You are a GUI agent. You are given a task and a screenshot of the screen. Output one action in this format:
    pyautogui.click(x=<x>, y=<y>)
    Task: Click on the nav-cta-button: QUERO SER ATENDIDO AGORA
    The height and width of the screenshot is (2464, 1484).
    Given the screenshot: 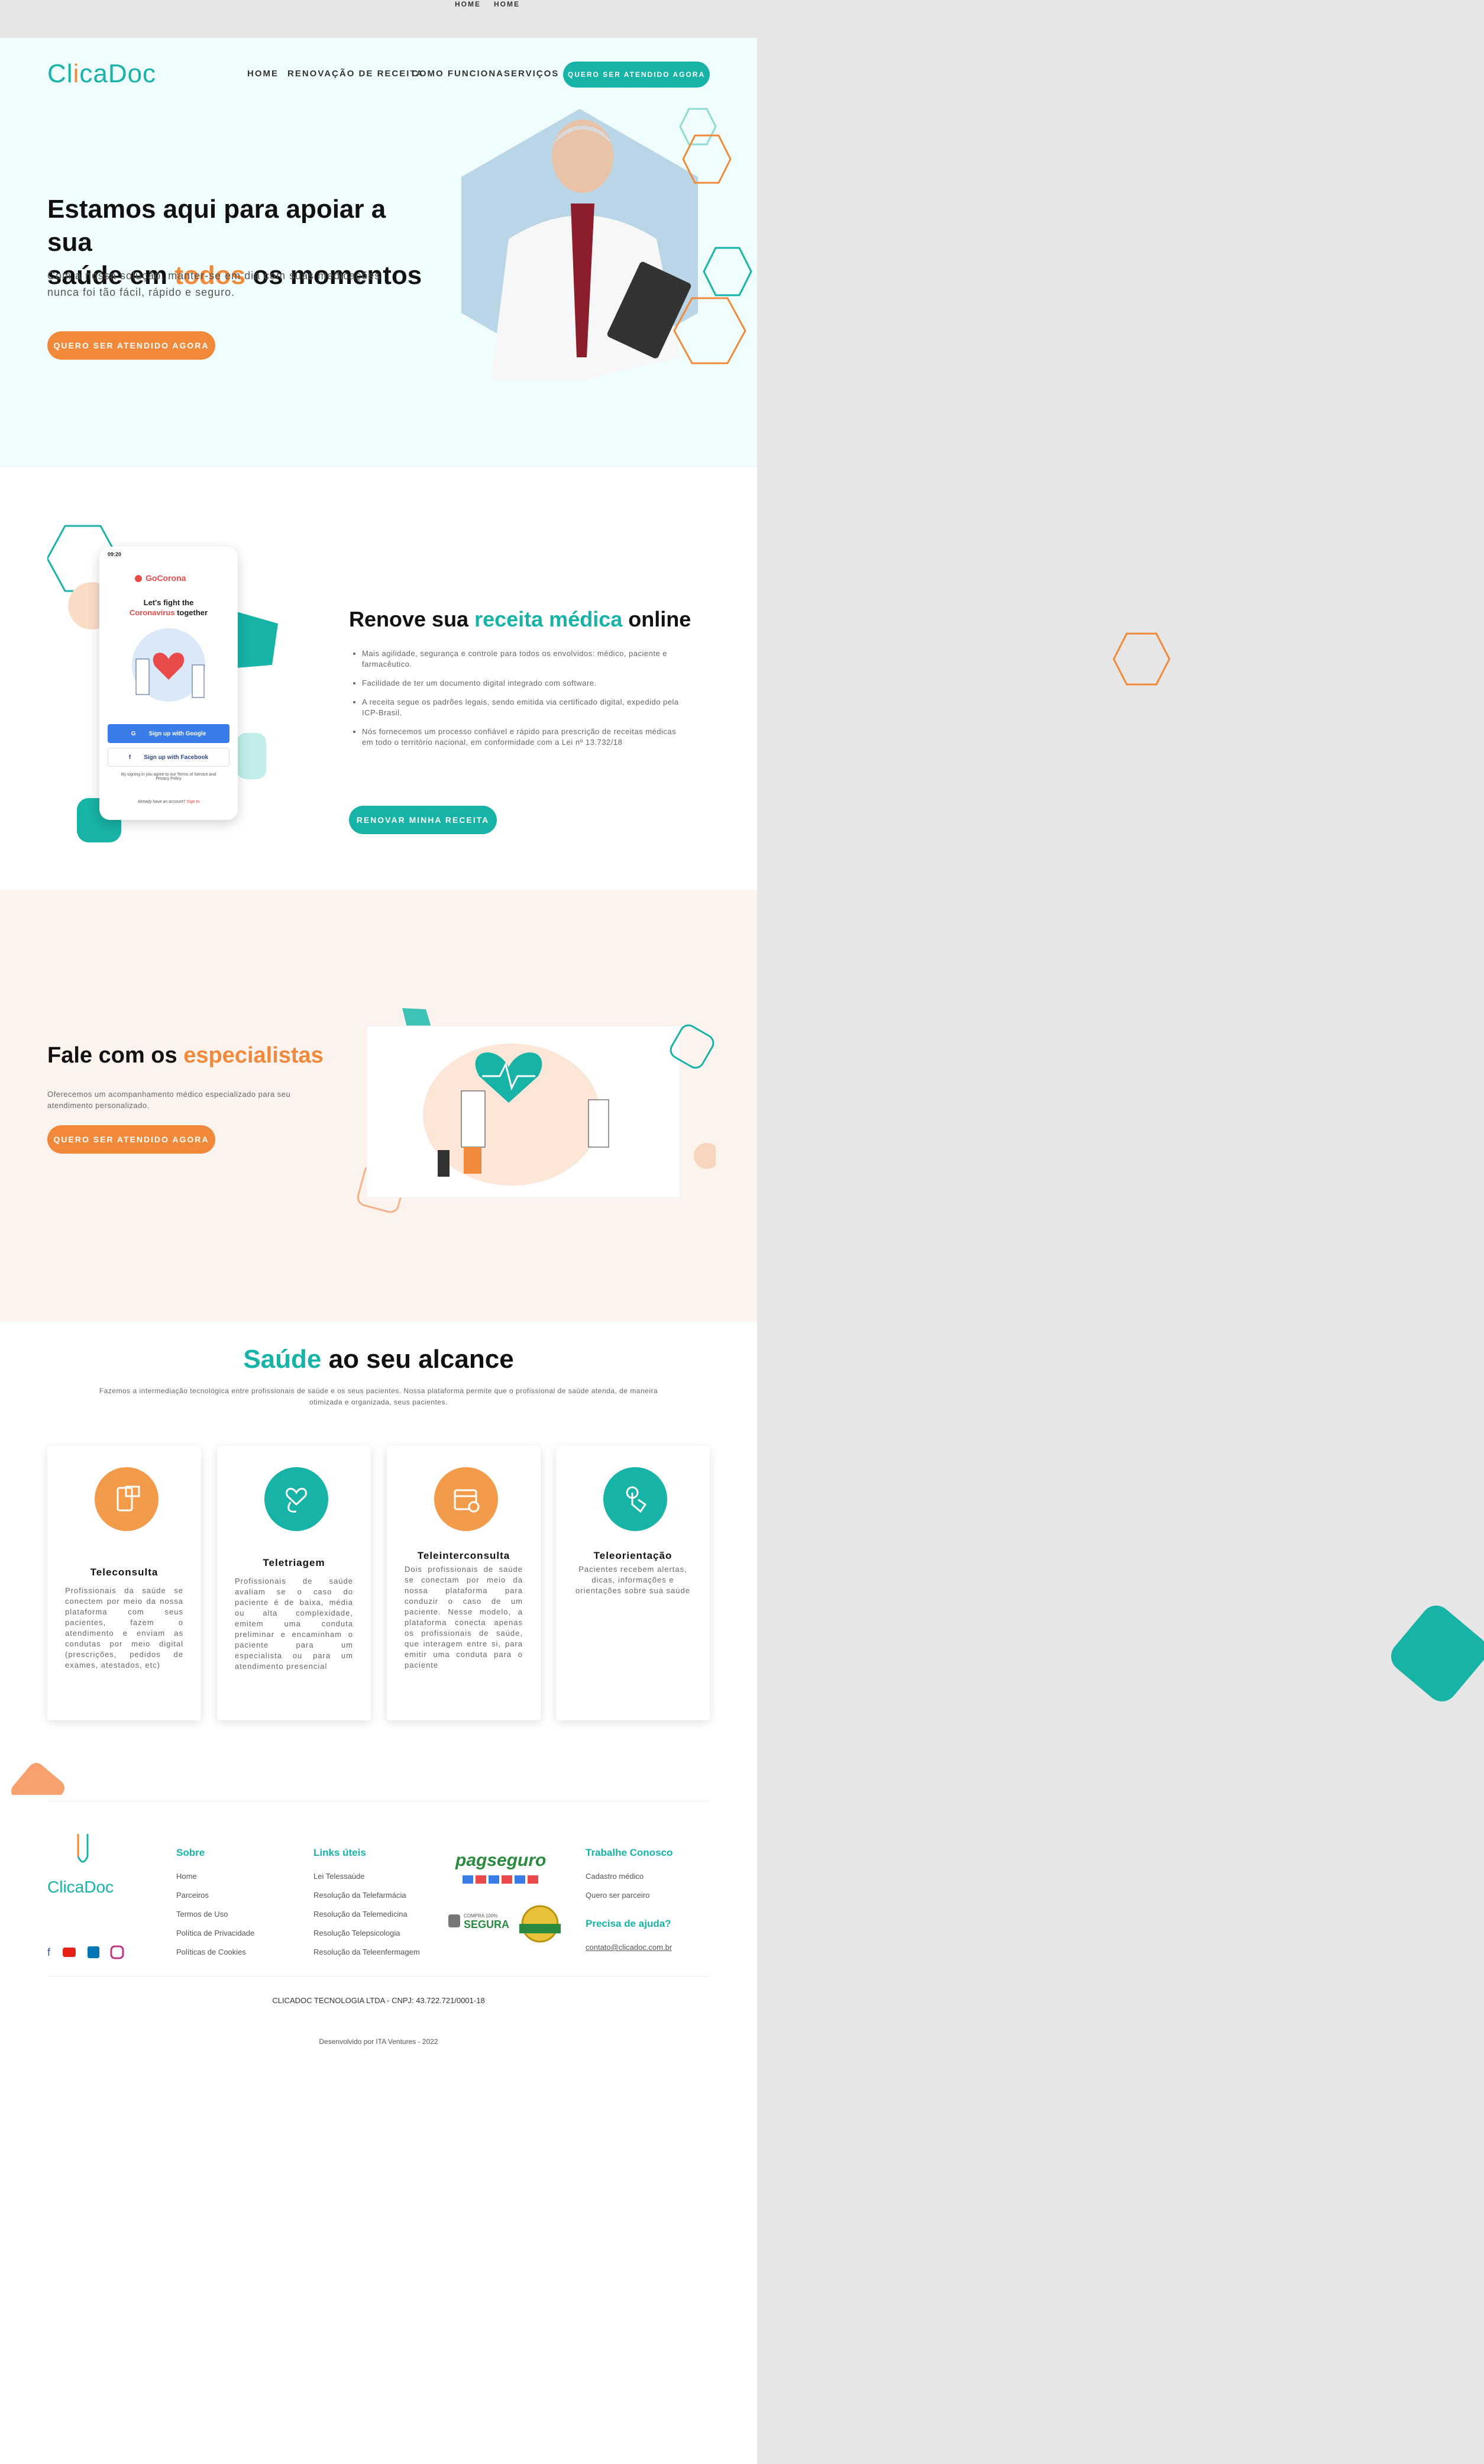 What is the action you would take?
    pyautogui.click(x=636, y=75)
    